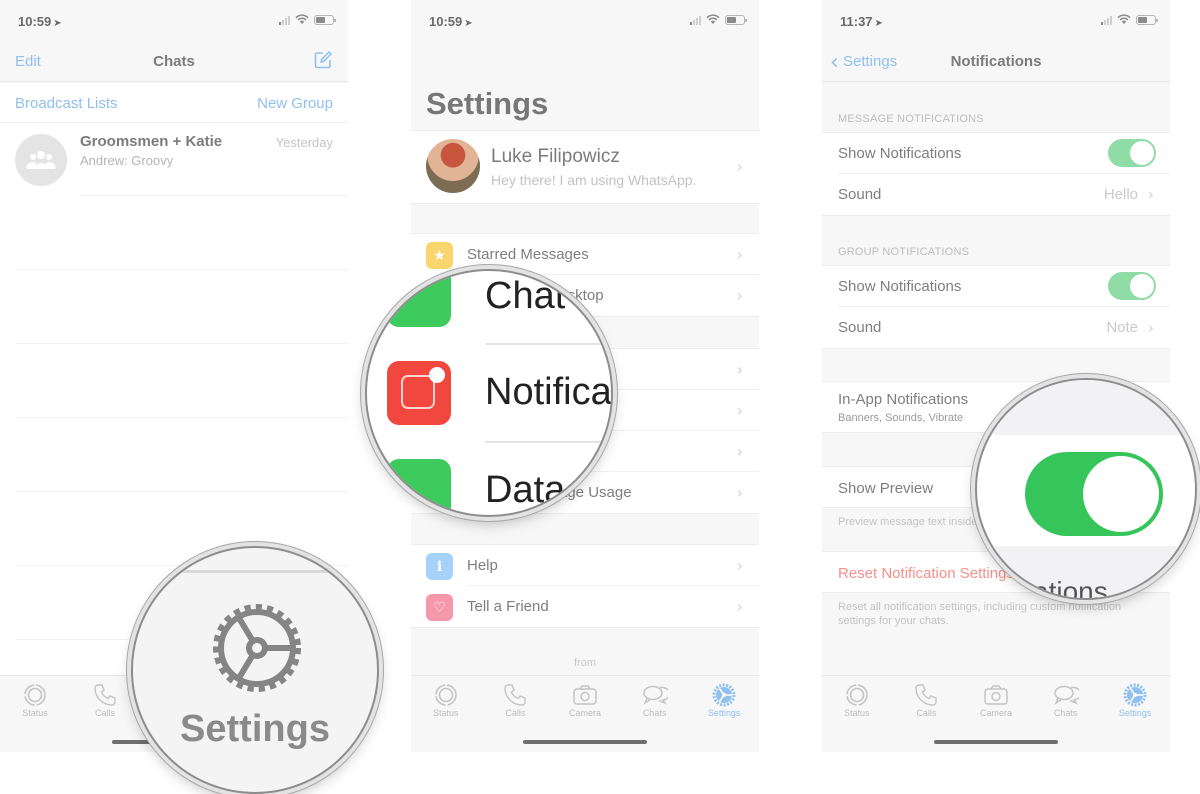  What do you see at coordinates (41, 160) in the screenshot?
I see `group-avatar` at bounding box center [41, 160].